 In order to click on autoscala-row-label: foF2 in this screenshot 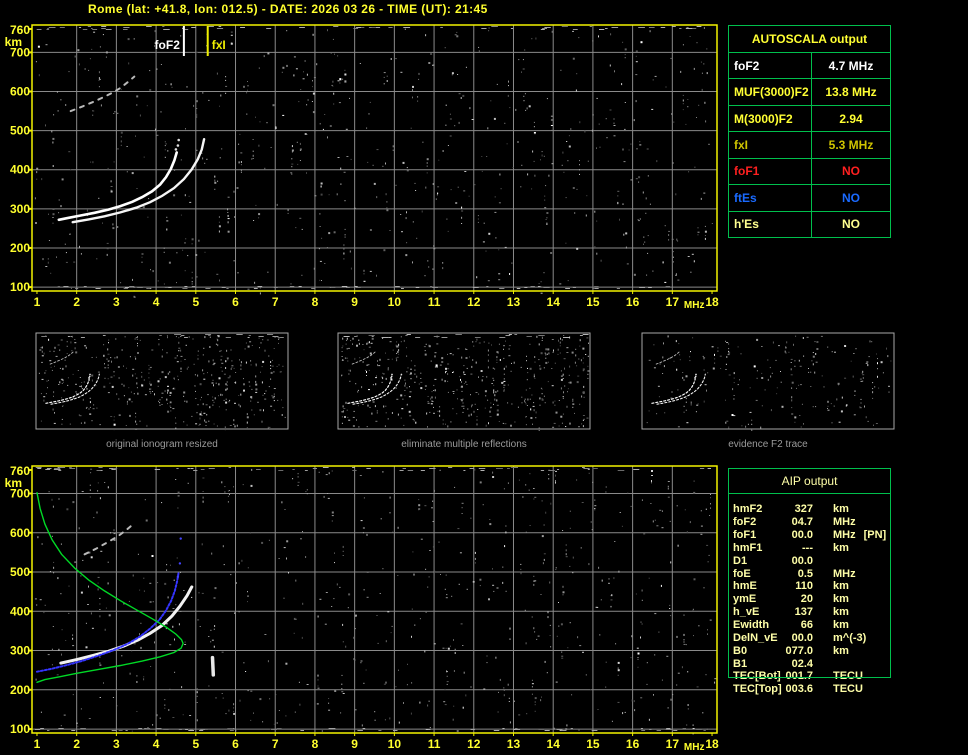, I will do `click(770, 66)`.